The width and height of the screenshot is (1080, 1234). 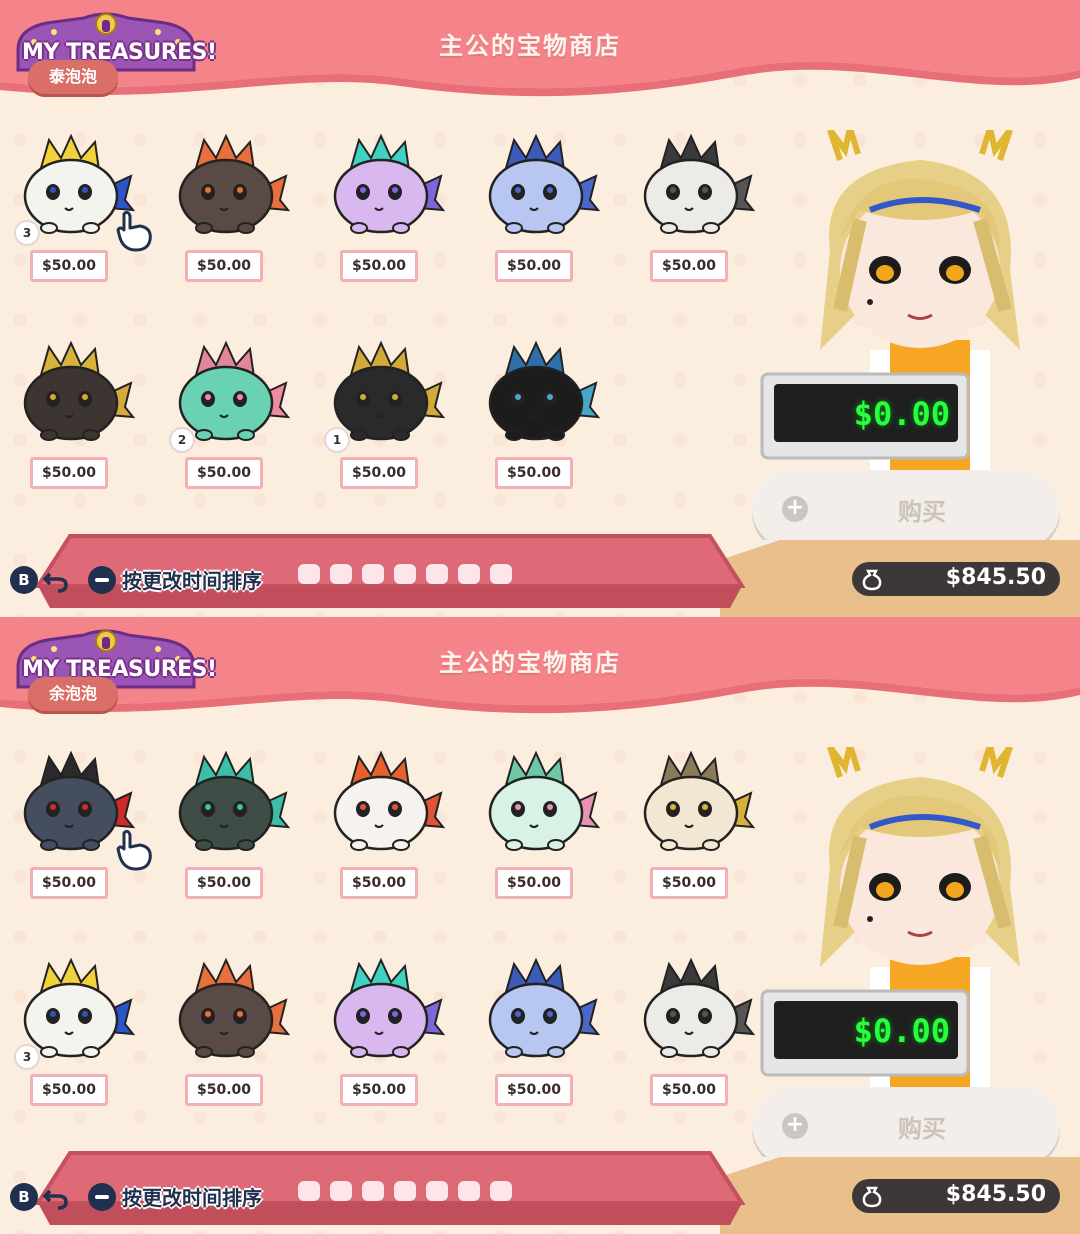 What do you see at coordinates (73, 694) in the screenshot?
I see `owner-tab: 余泡泡` at bounding box center [73, 694].